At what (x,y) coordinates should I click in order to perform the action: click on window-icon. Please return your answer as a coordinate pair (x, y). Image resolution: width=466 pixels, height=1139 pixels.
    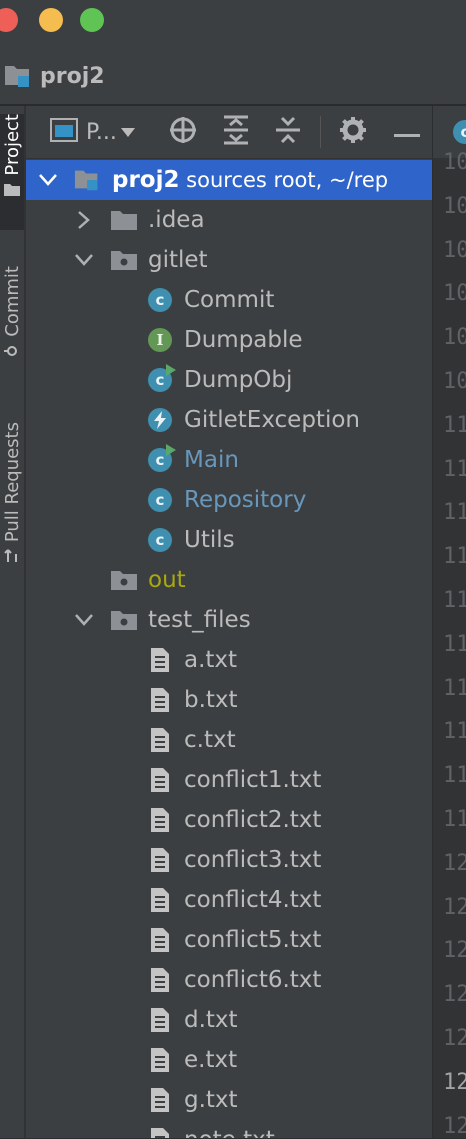
    Looking at the image, I should click on (64, 132).